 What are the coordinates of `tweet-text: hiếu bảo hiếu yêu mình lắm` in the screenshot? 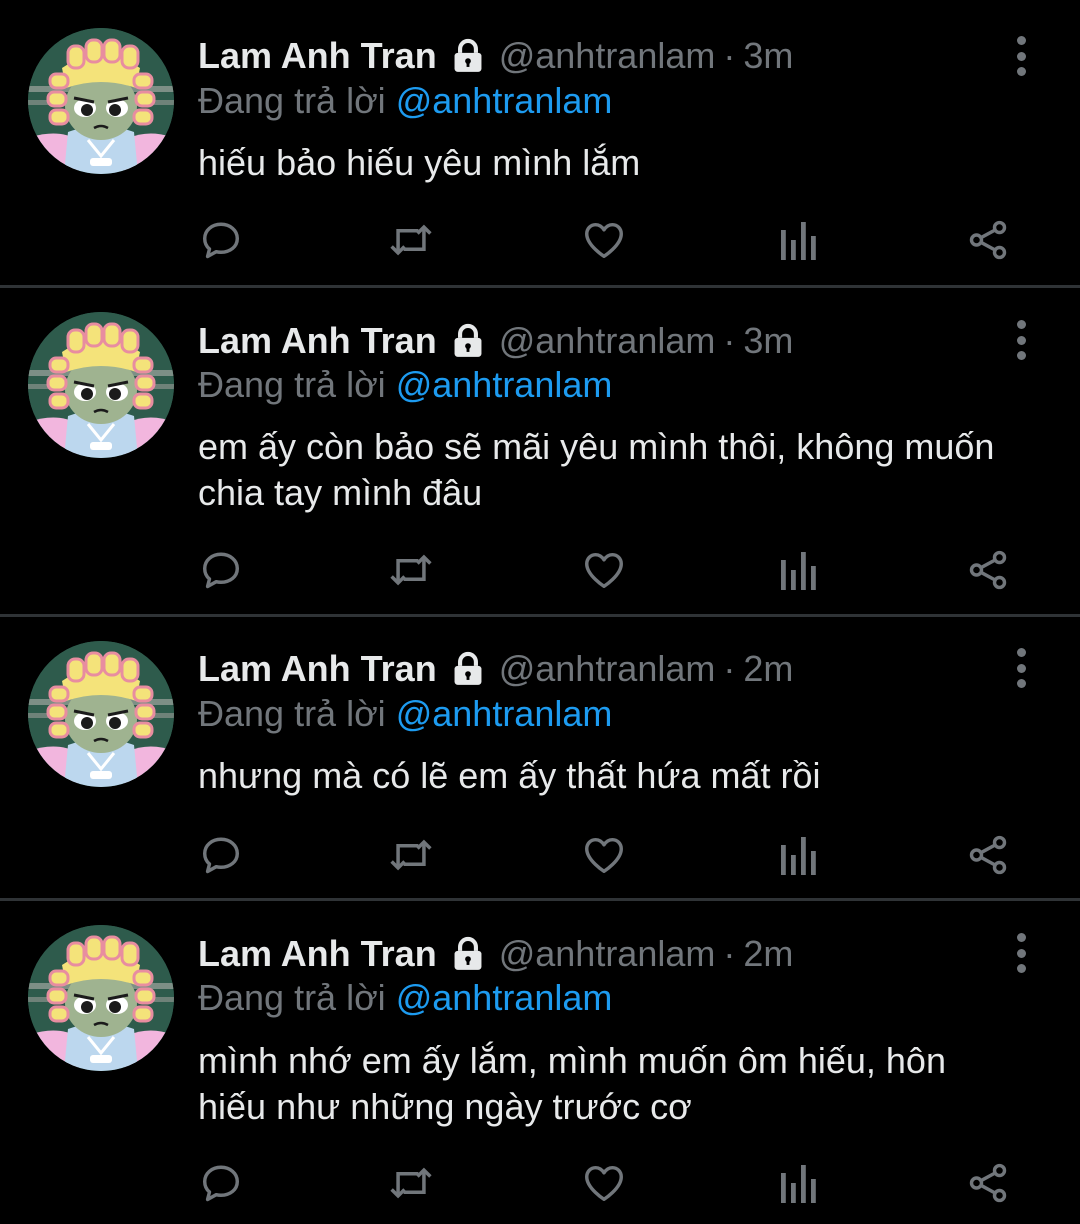 It's located at (419, 162).